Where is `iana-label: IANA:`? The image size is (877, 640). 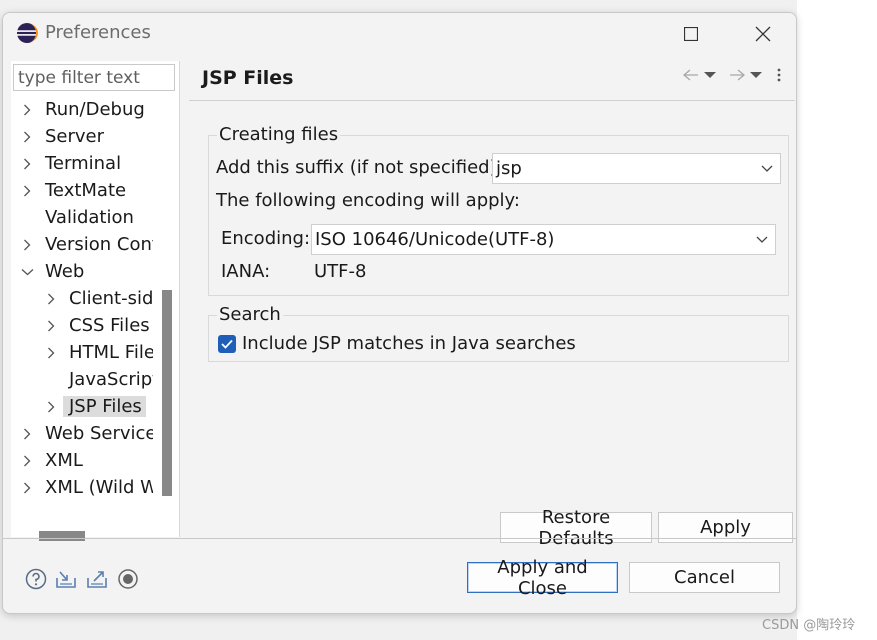
iana-label: IANA: is located at coordinates (246, 271).